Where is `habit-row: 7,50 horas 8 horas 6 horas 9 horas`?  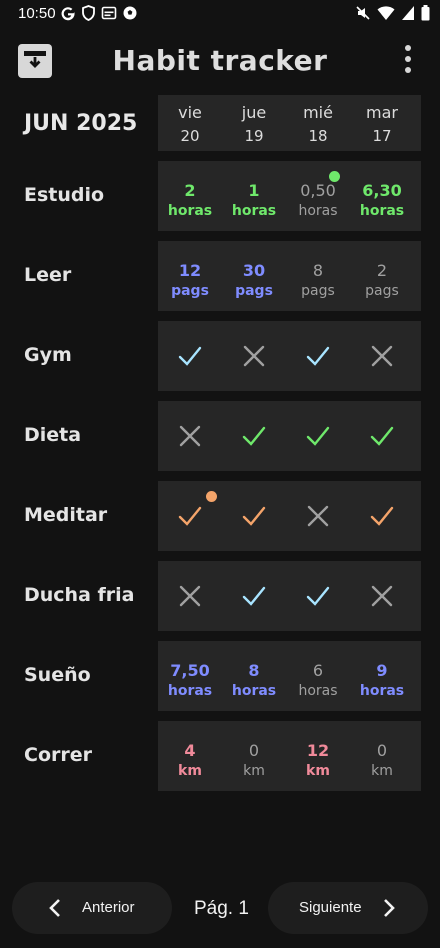 habit-row: 7,50 horas 8 horas 6 horas 9 horas is located at coordinates (289, 676).